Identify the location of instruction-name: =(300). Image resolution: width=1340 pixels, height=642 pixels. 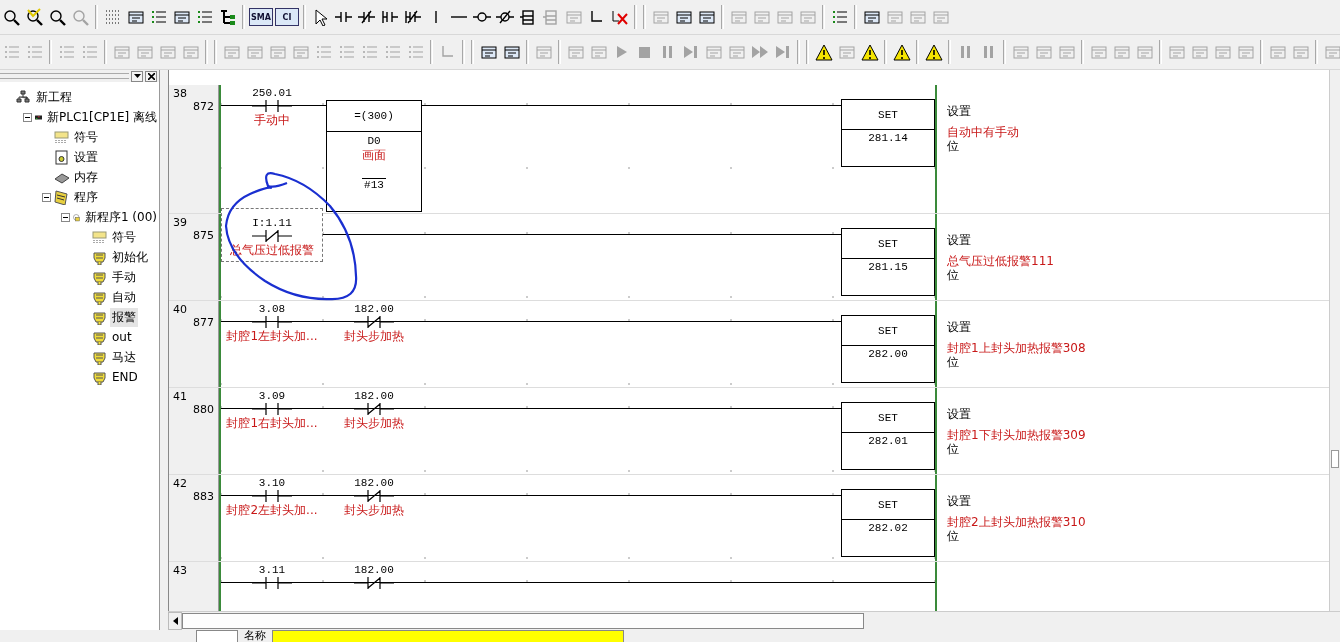
(374, 116).